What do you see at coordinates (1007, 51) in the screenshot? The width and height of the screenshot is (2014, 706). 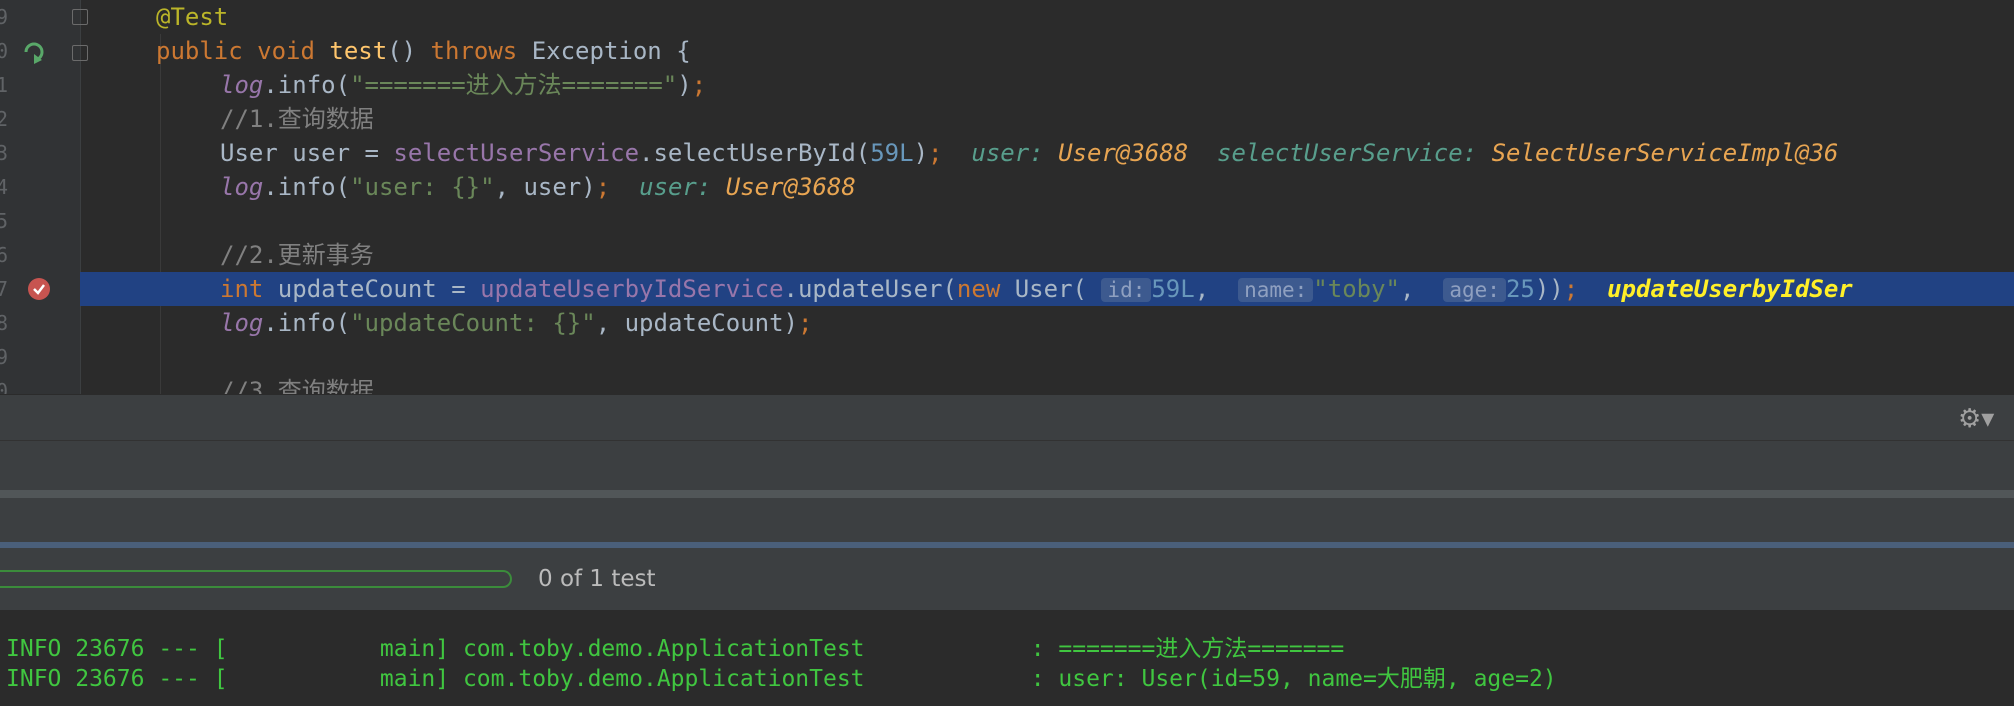 I see `code-line: 0 public void test() throws Exception {` at bounding box center [1007, 51].